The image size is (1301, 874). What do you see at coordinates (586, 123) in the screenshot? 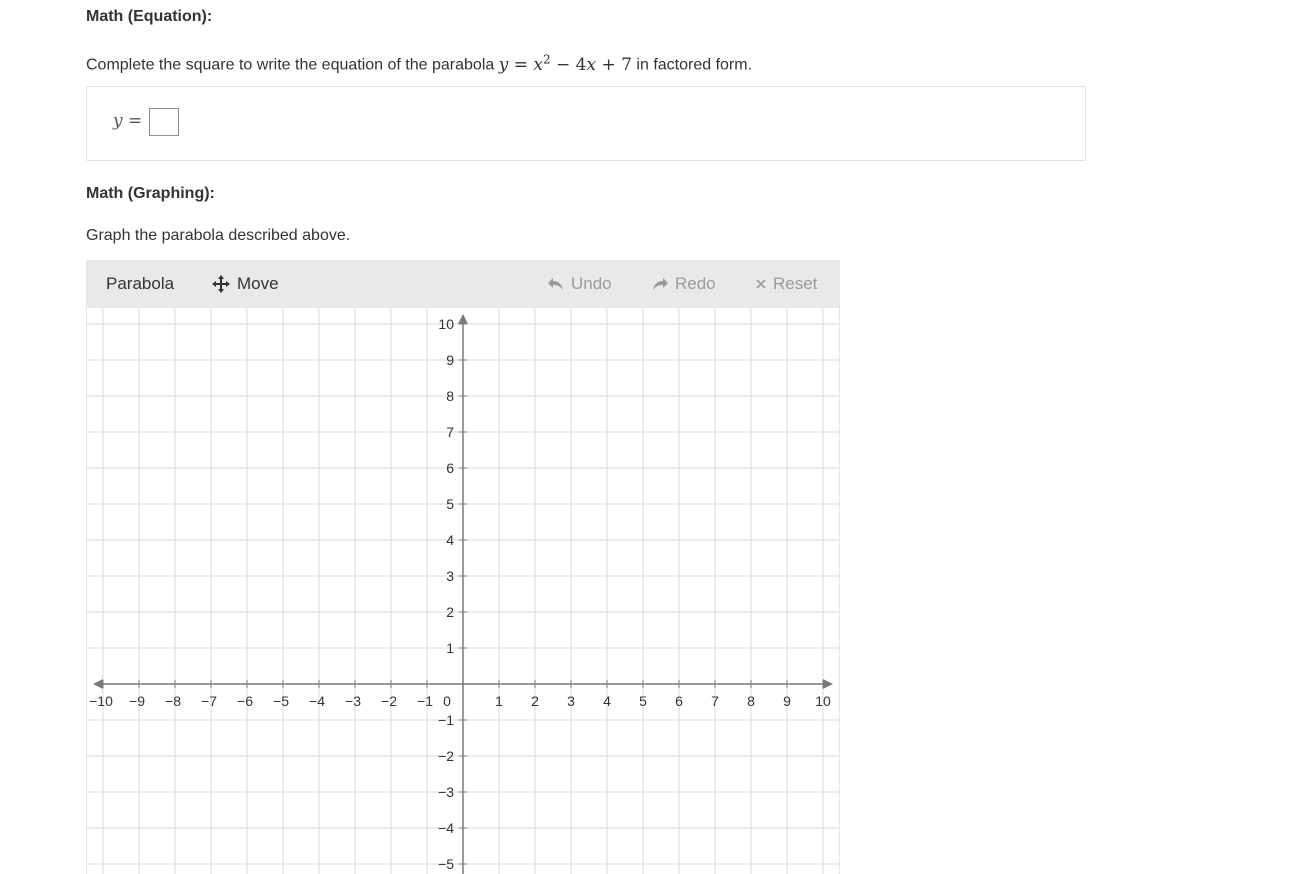
I see `answer-box: y =` at bounding box center [586, 123].